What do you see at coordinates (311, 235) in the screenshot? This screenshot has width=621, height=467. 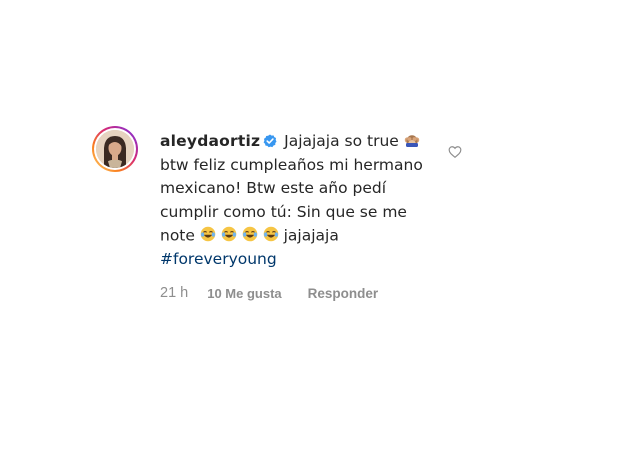 I see `comment-text-part3: jajajaja` at bounding box center [311, 235].